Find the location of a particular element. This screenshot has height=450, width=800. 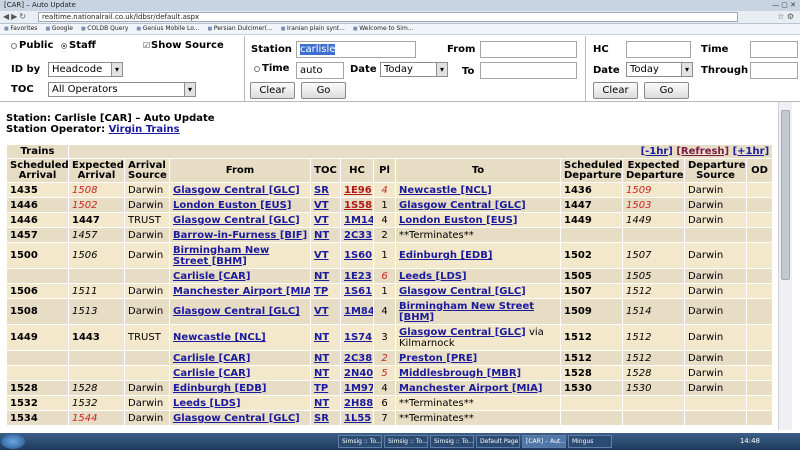

headcode-link: 2C38 is located at coordinates (358, 358).